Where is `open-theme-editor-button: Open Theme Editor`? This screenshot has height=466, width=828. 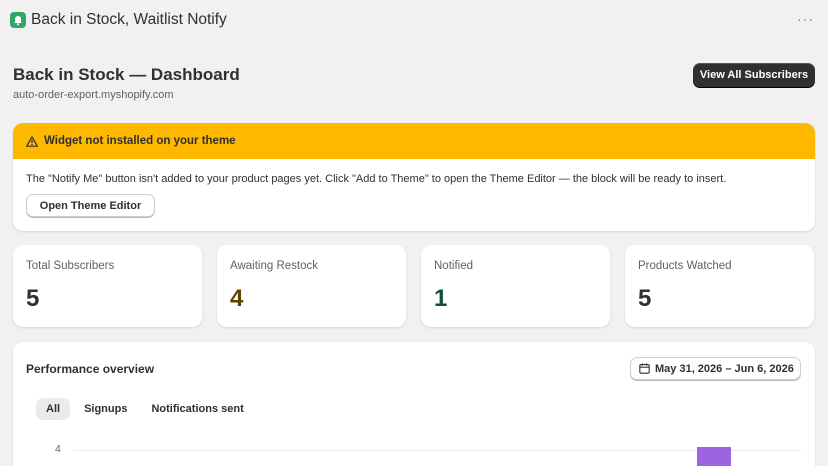
open-theme-editor-button: Open Theme Editor is located at coordinates (90, 205).